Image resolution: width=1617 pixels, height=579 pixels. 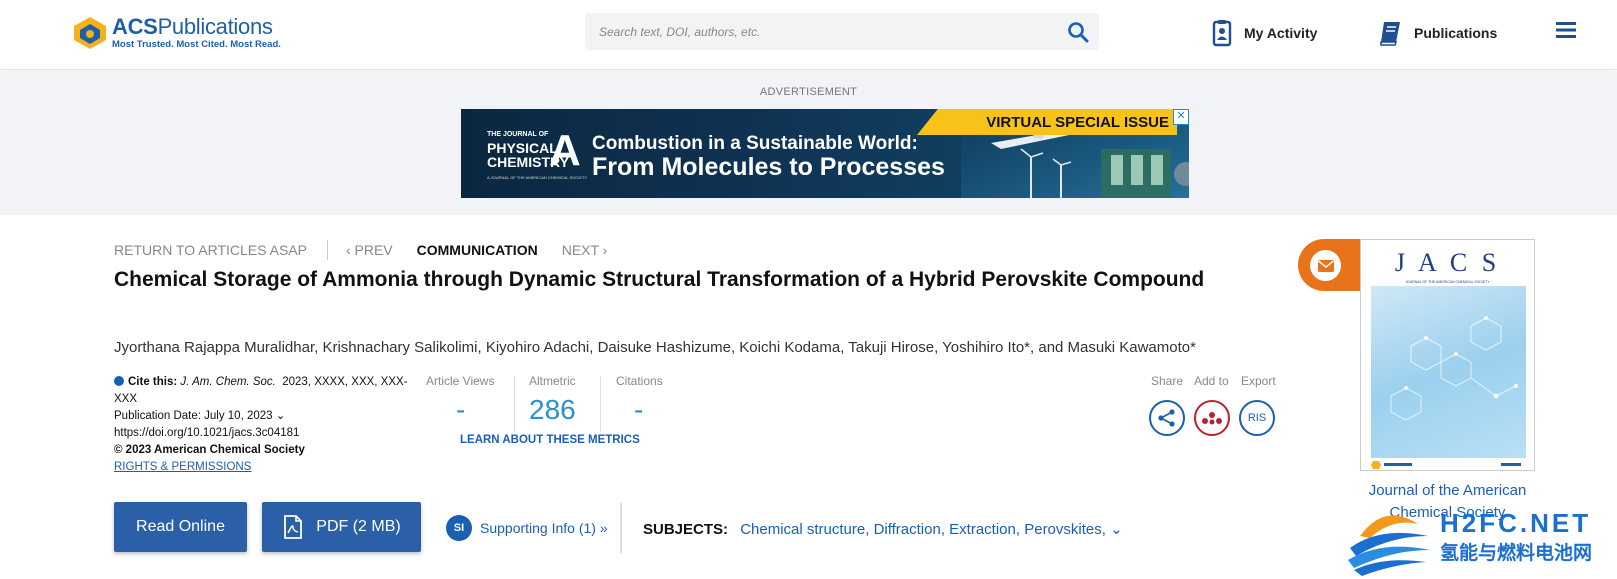 I want to click on email-alert-tab, so click(x=1330, y=265).